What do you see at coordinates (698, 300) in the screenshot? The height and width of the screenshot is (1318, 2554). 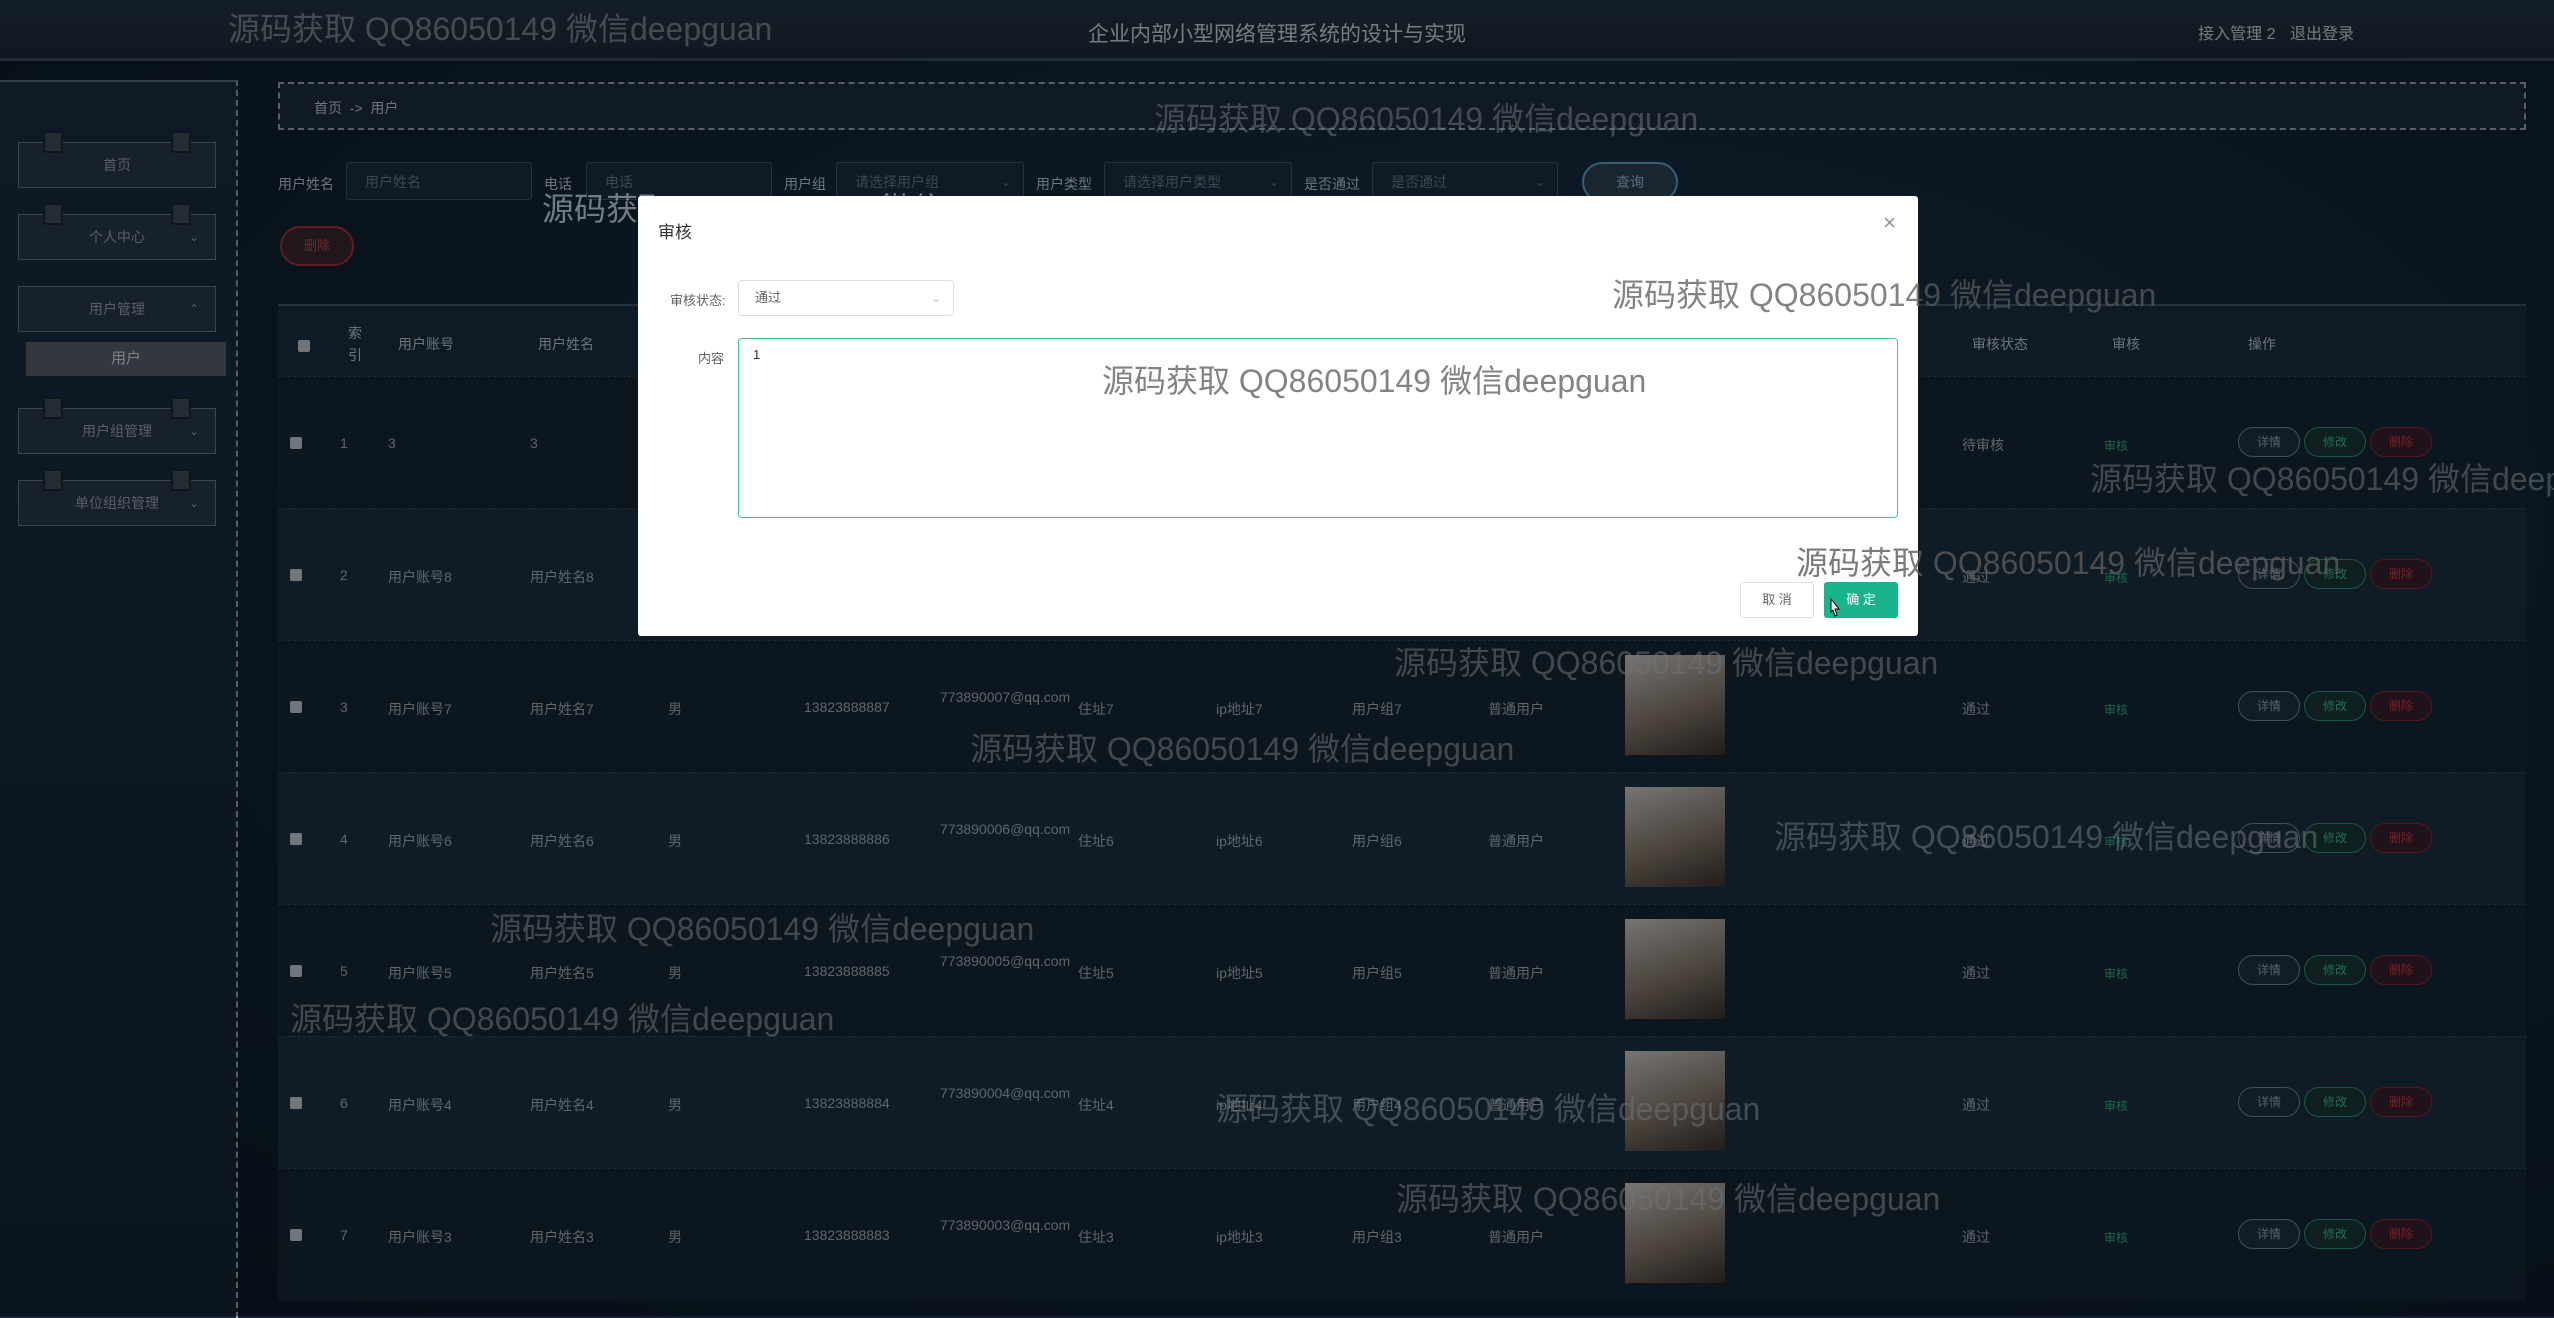 I see `audit-status-label: 审核状态:` at bounding box center [698, 300].